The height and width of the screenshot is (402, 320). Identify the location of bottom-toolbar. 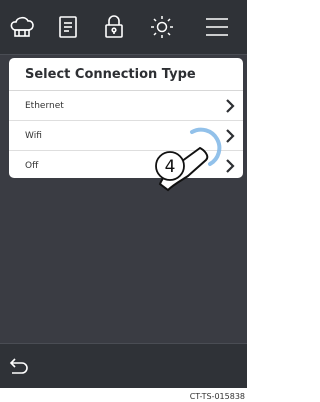
(123, 365).